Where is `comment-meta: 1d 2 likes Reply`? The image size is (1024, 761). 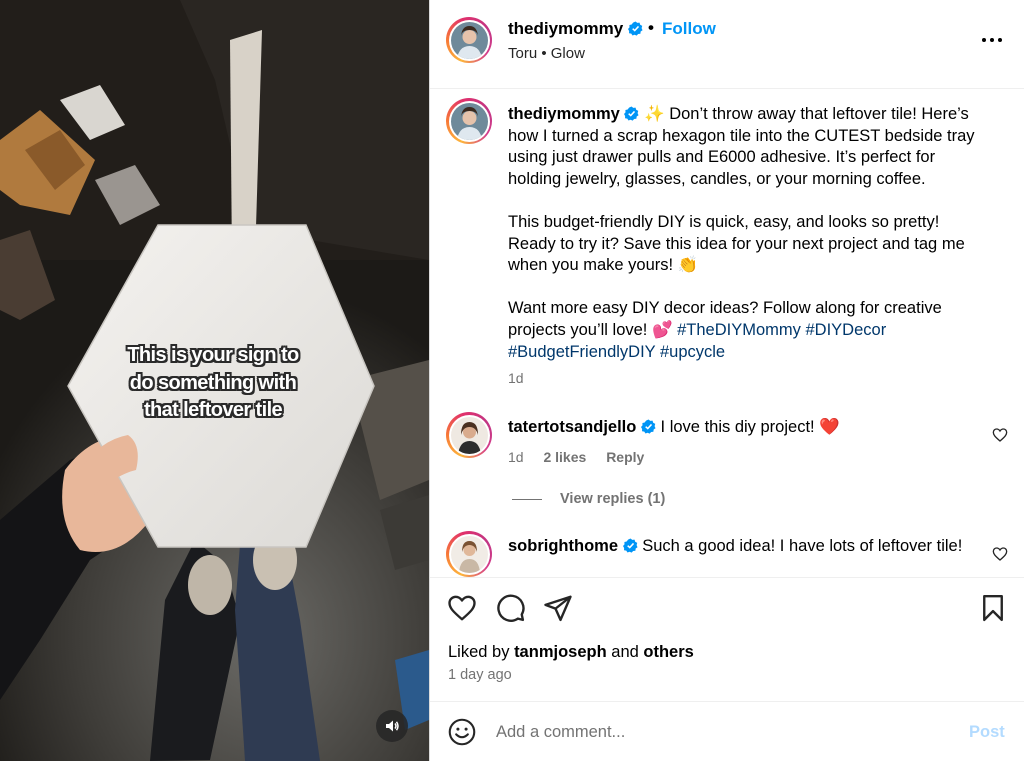
comment-meta: 1d 2 likes Reply is located at coordinates (576, 457).